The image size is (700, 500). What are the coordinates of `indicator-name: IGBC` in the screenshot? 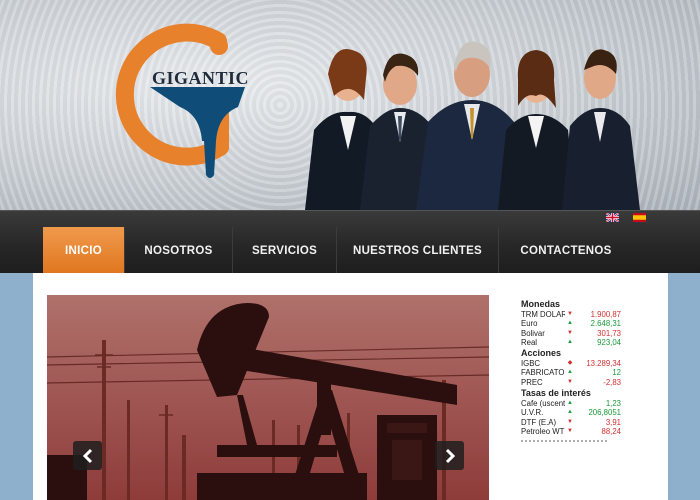 It's located at (531, 364).